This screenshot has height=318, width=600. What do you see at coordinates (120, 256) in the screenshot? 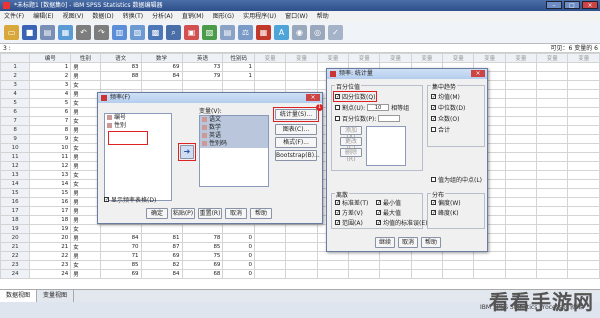
I see `table-cell: 71` at bounding box center [120, 256].